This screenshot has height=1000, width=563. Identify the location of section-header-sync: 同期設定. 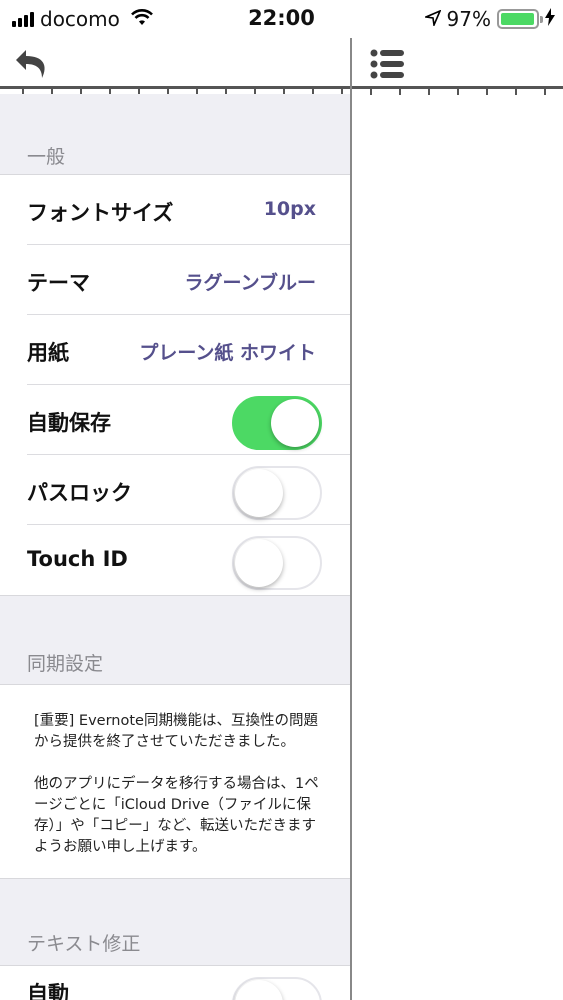
(65, 664).